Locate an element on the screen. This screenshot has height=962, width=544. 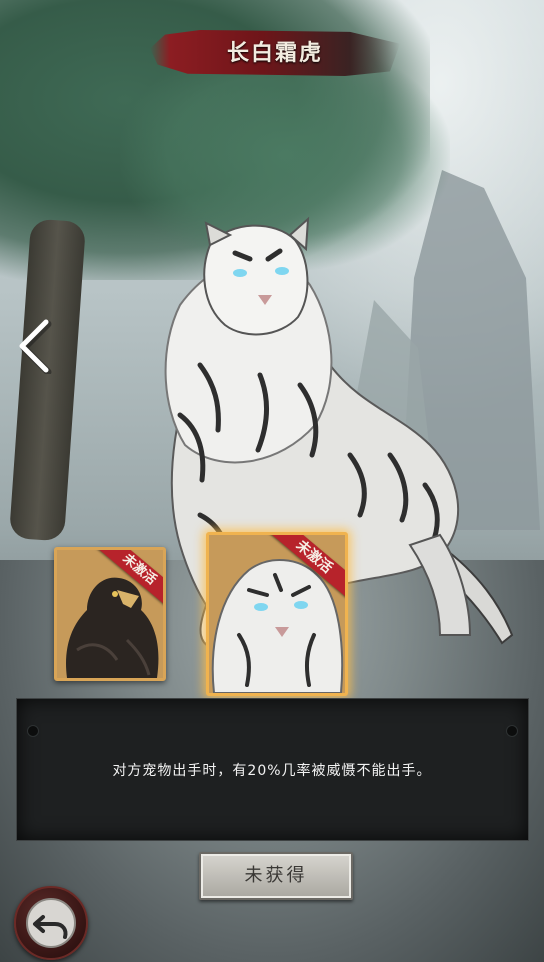
chevron-left-icon is located at coordinates (35, 347).